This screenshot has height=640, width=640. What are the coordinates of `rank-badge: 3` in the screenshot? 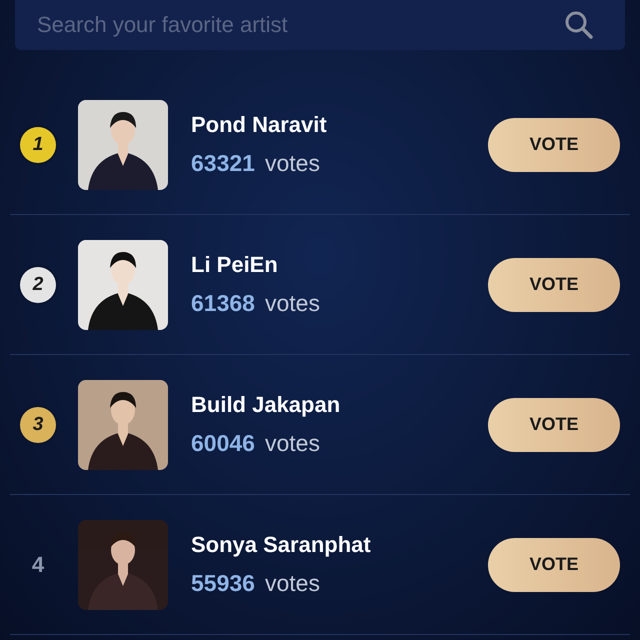 It's located at (38, 424).